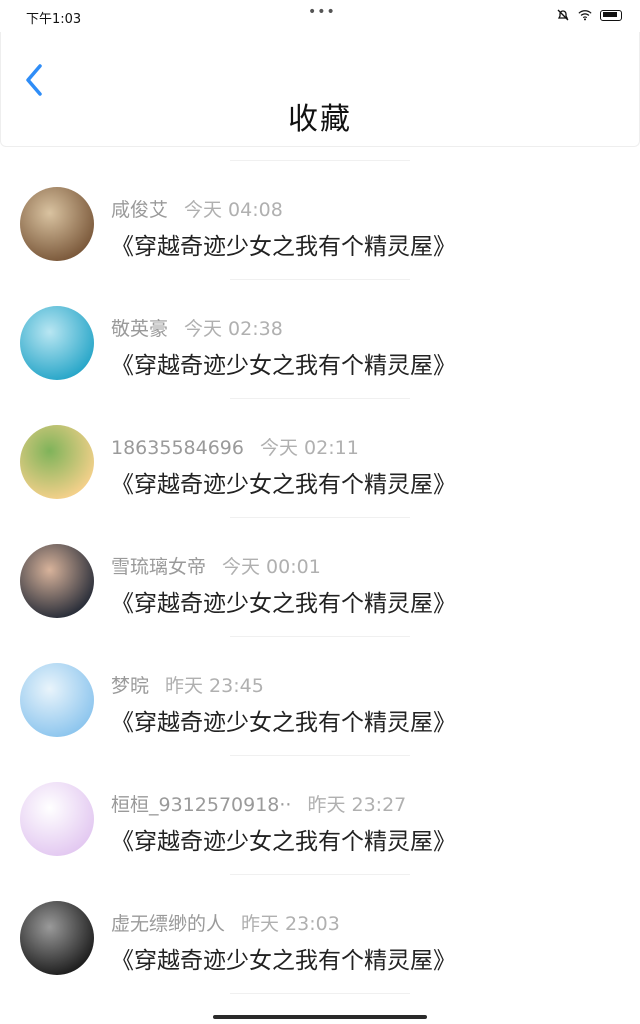 The height and width of the screenshot is (1024, 640). Describe the element at coordinates (320, 339) in the screenshot. I see `favorite-item: 敬英豪 今天 02:38 《穿越奇迹少女之我有个精灵屋》` at that location.